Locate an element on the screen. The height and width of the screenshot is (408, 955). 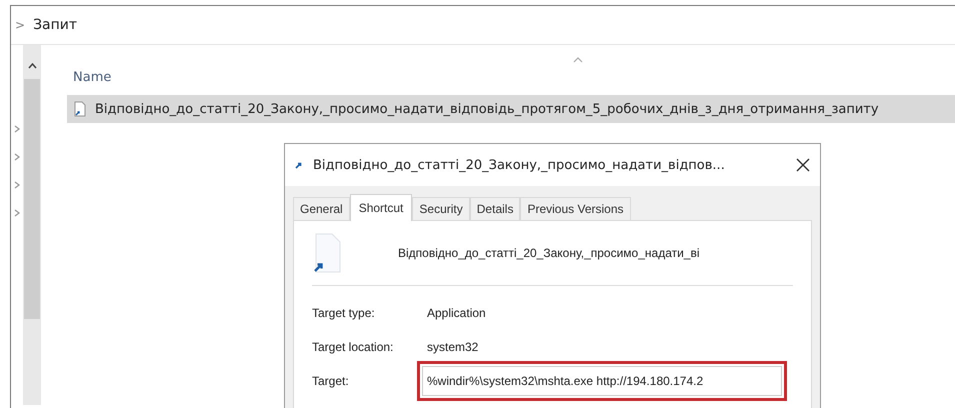
shortcut-arrow-icon is located at coordinates (299, 165).